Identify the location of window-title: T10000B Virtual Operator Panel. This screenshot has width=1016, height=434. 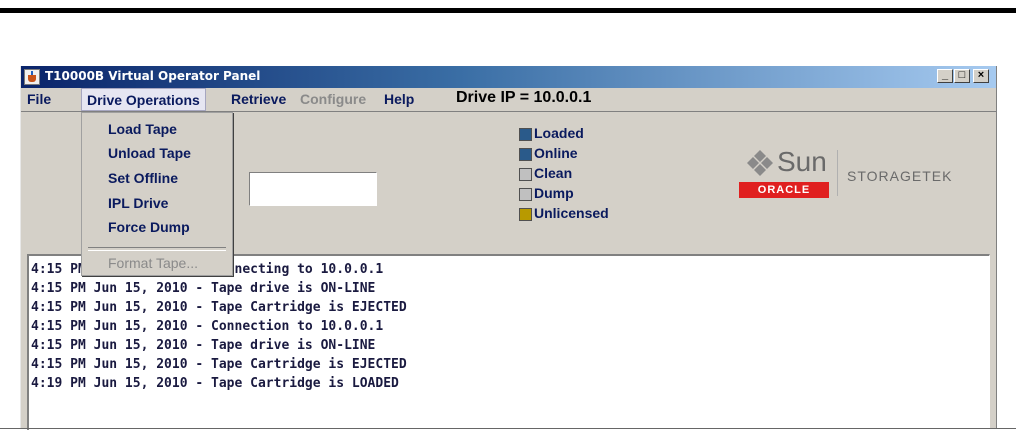
(153, 76).